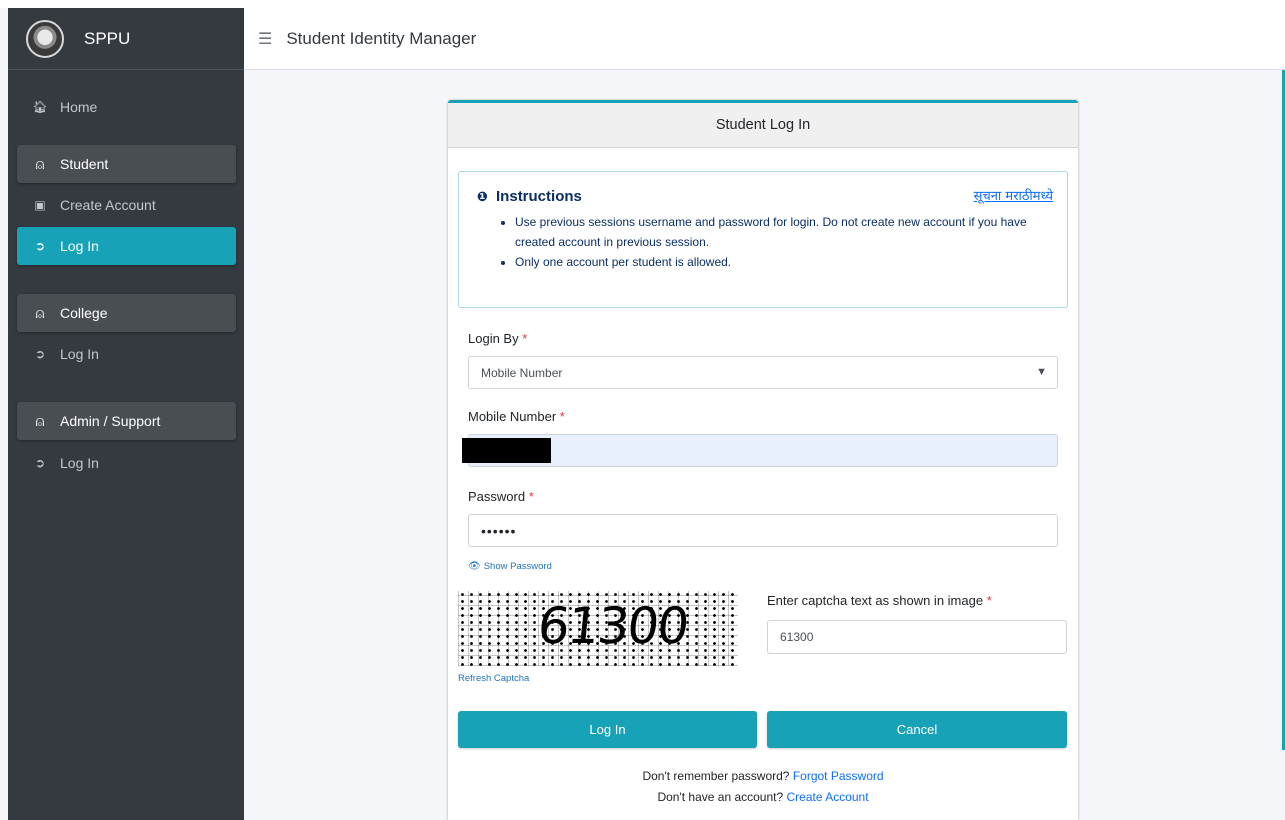  Describe the element at coordinates (917, 729) in the screenshot. I see `cancel-button: Cancel` at that location.